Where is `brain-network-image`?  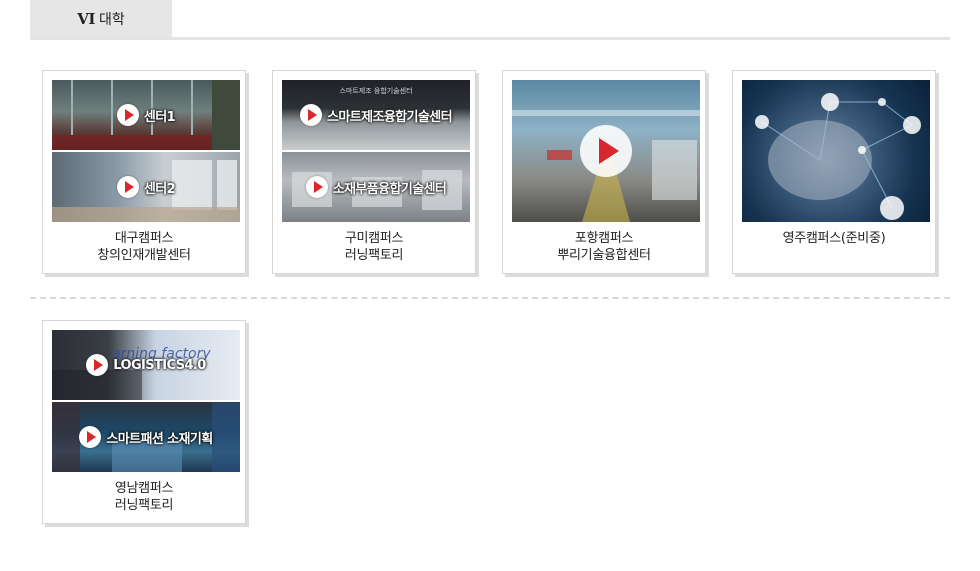 brain-network-image is located at coordinates (836, 151).